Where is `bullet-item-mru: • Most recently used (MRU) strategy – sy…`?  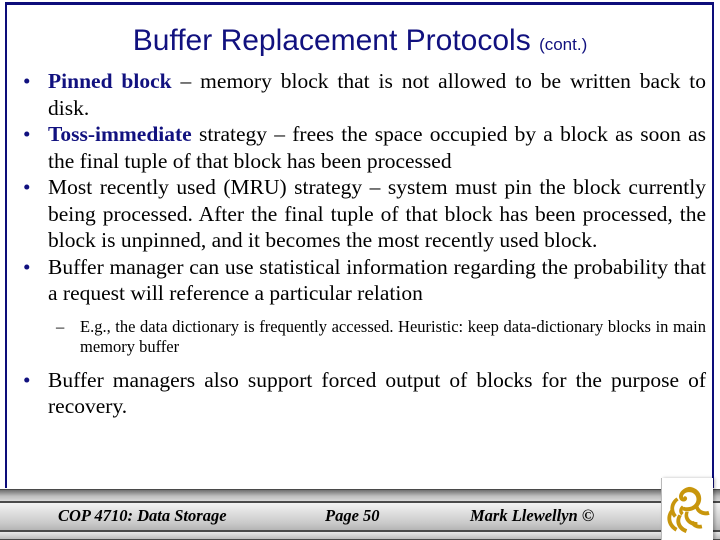 bullet-item-mru: • Most recently used (MRU) strategy – sy… is located at coordinates (360, 214).